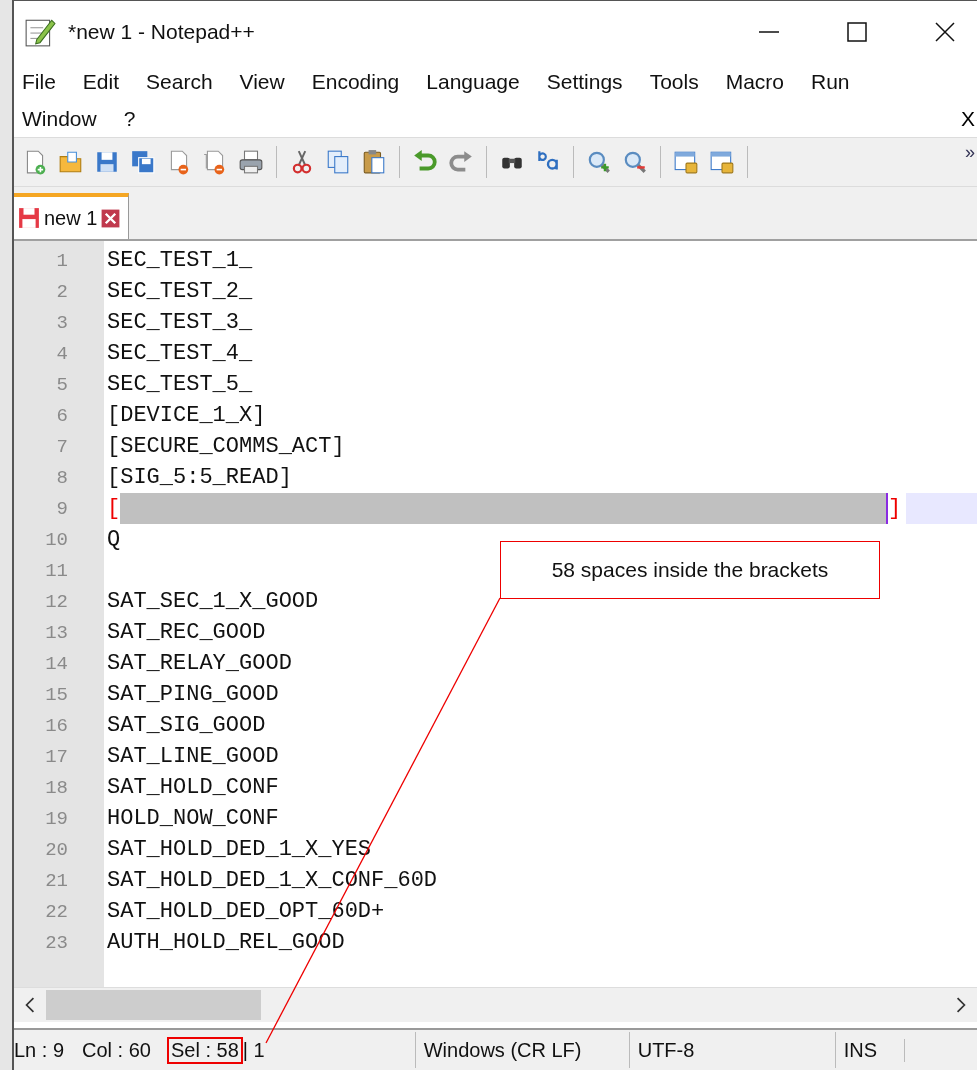 The image size is (977, 1070). I want to click on code-line: SAT_SIG_GOOD, so click(186, 725).